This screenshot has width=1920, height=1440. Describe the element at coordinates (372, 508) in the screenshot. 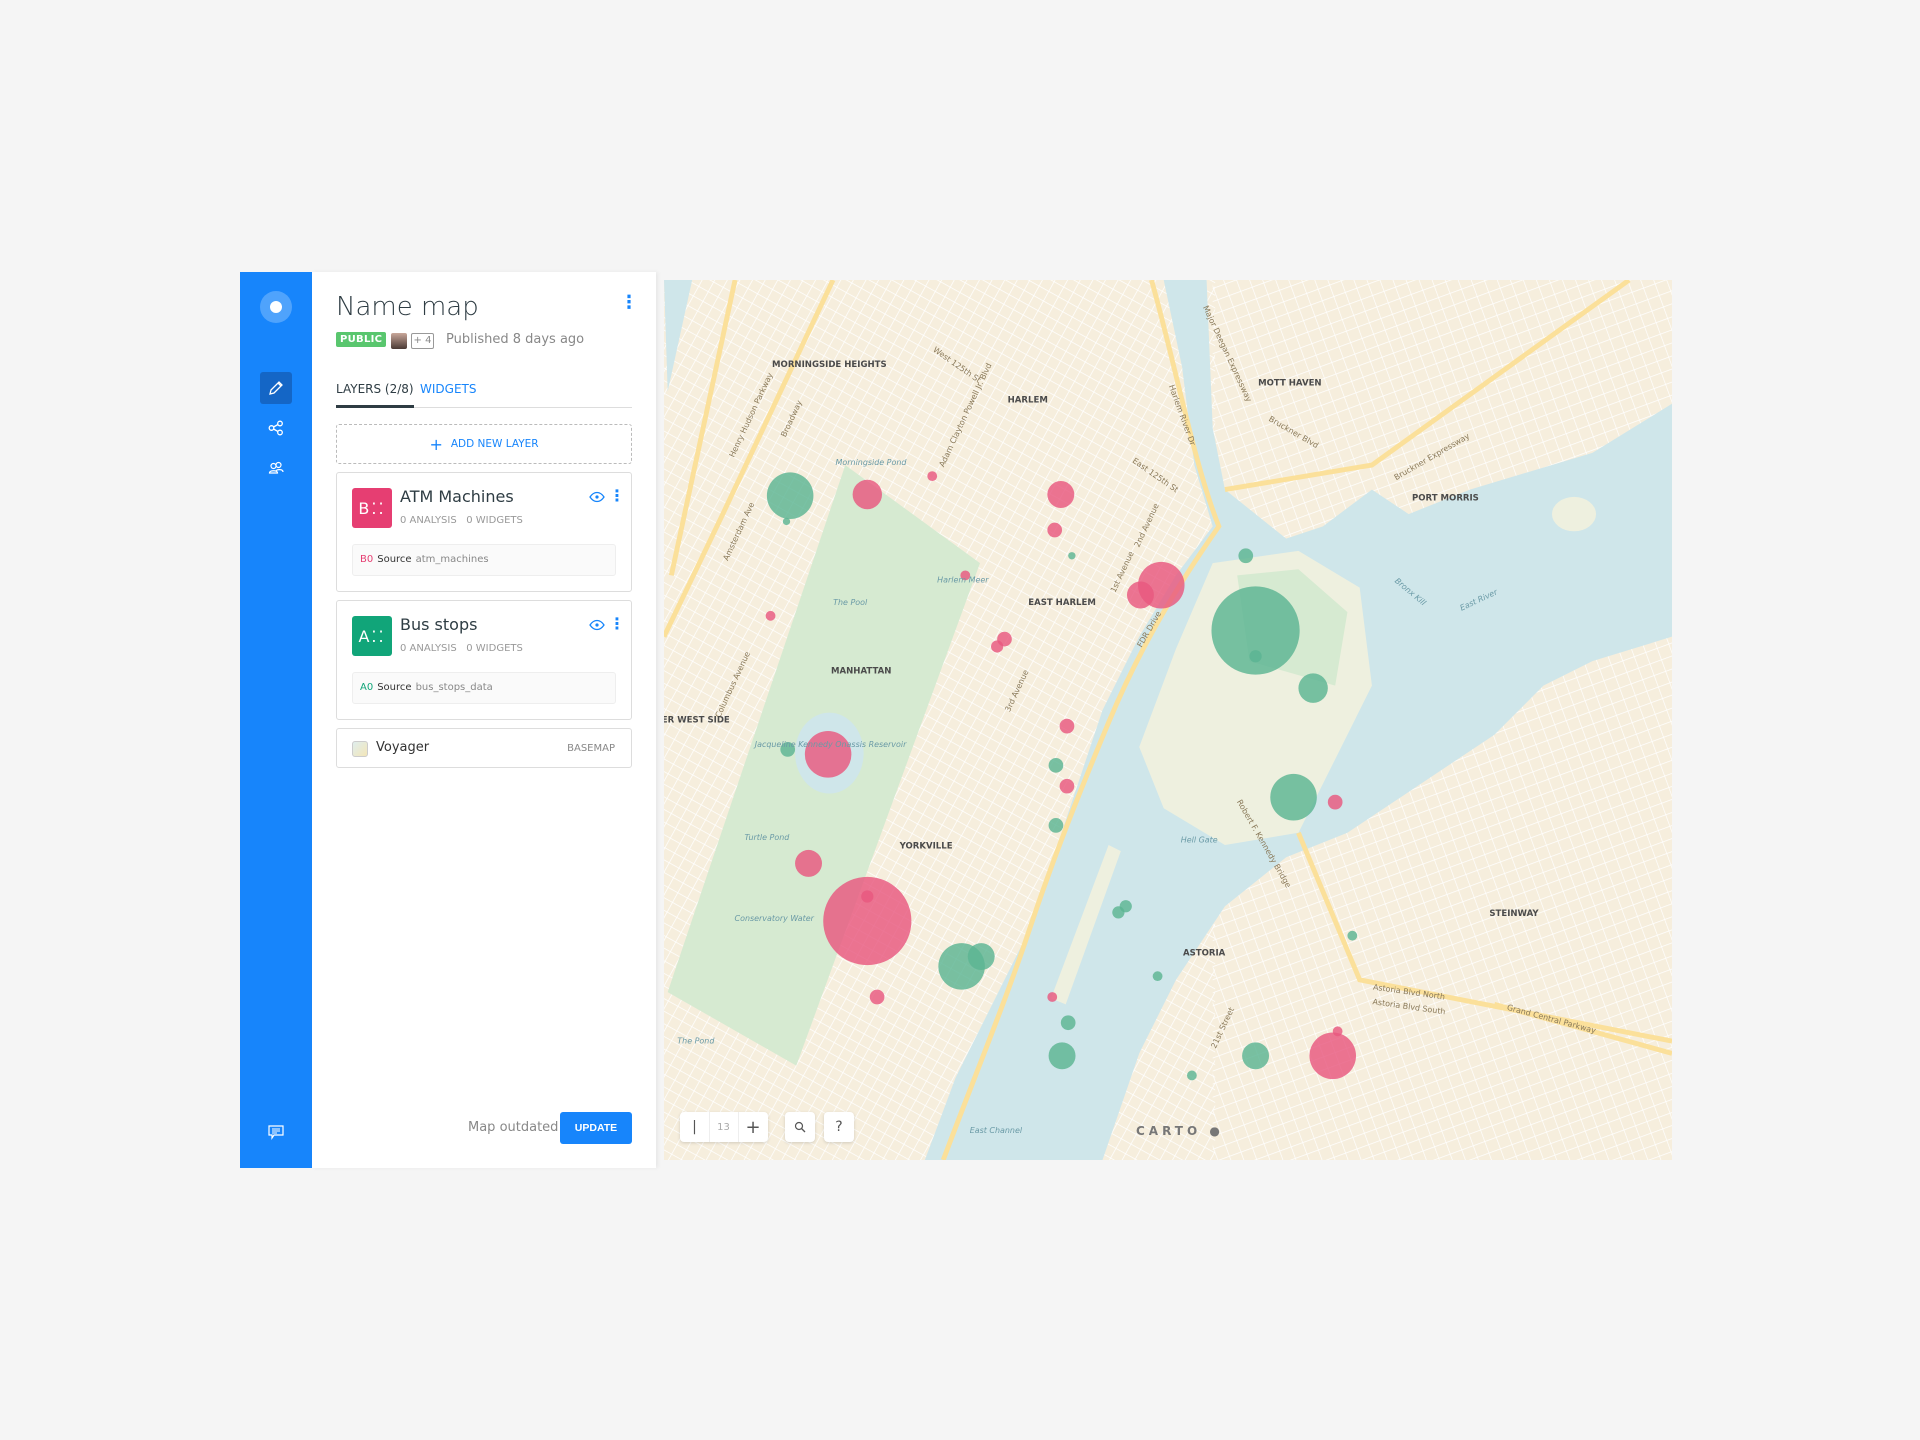

I see `layer-letter-icon: B ⁚⁚` at that location.